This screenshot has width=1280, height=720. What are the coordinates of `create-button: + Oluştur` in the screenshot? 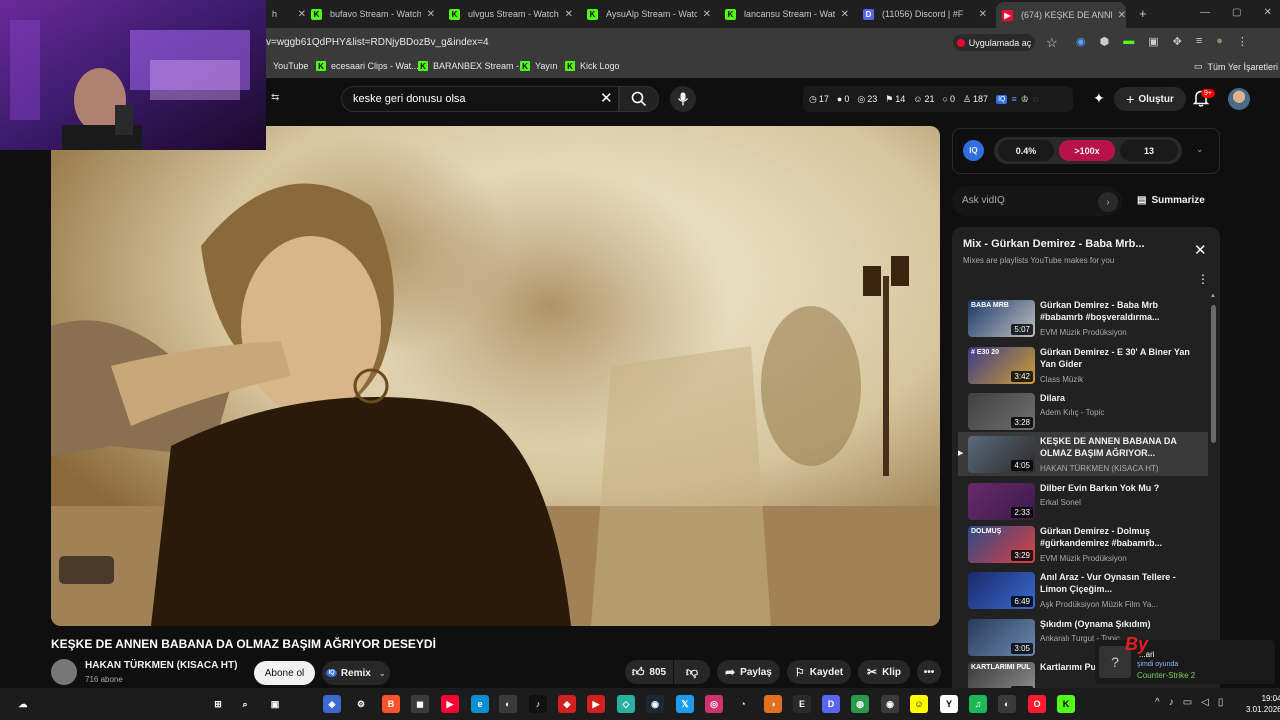 It's located at (1150, 99).